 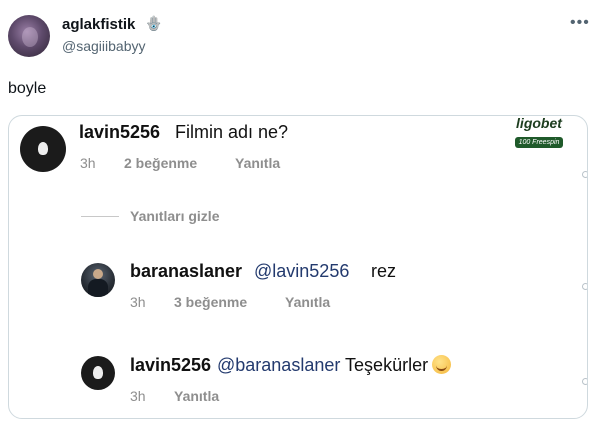 What do you see at coordinates (580, 23) in the screenshot?
I see `more-options-icon: •••` at bounding box center [580, 23].